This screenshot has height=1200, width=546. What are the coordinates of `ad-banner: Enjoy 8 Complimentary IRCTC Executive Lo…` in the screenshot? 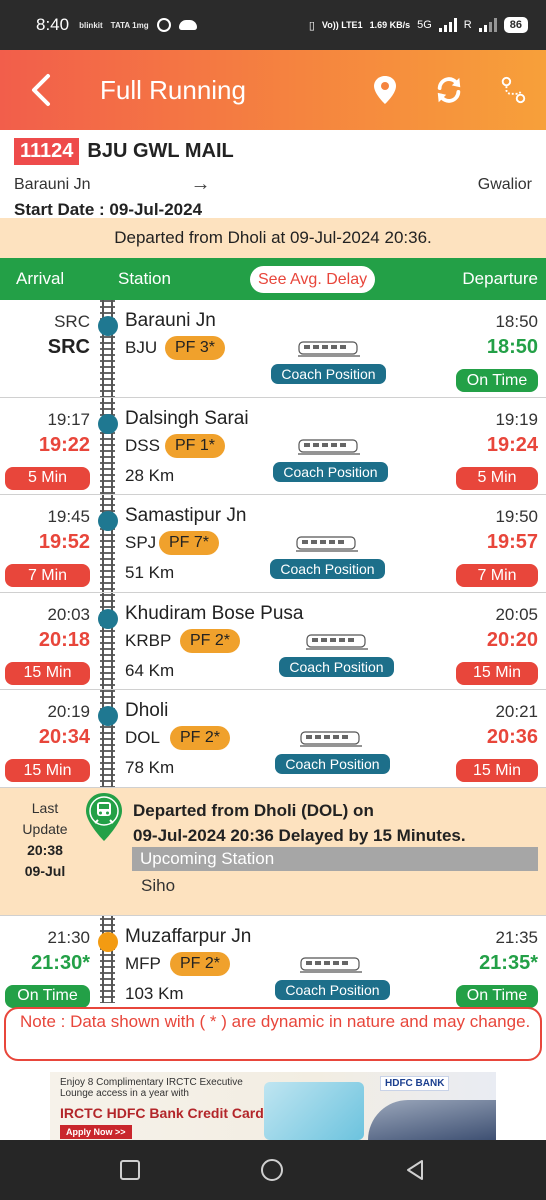 It's located at (273, 1107).